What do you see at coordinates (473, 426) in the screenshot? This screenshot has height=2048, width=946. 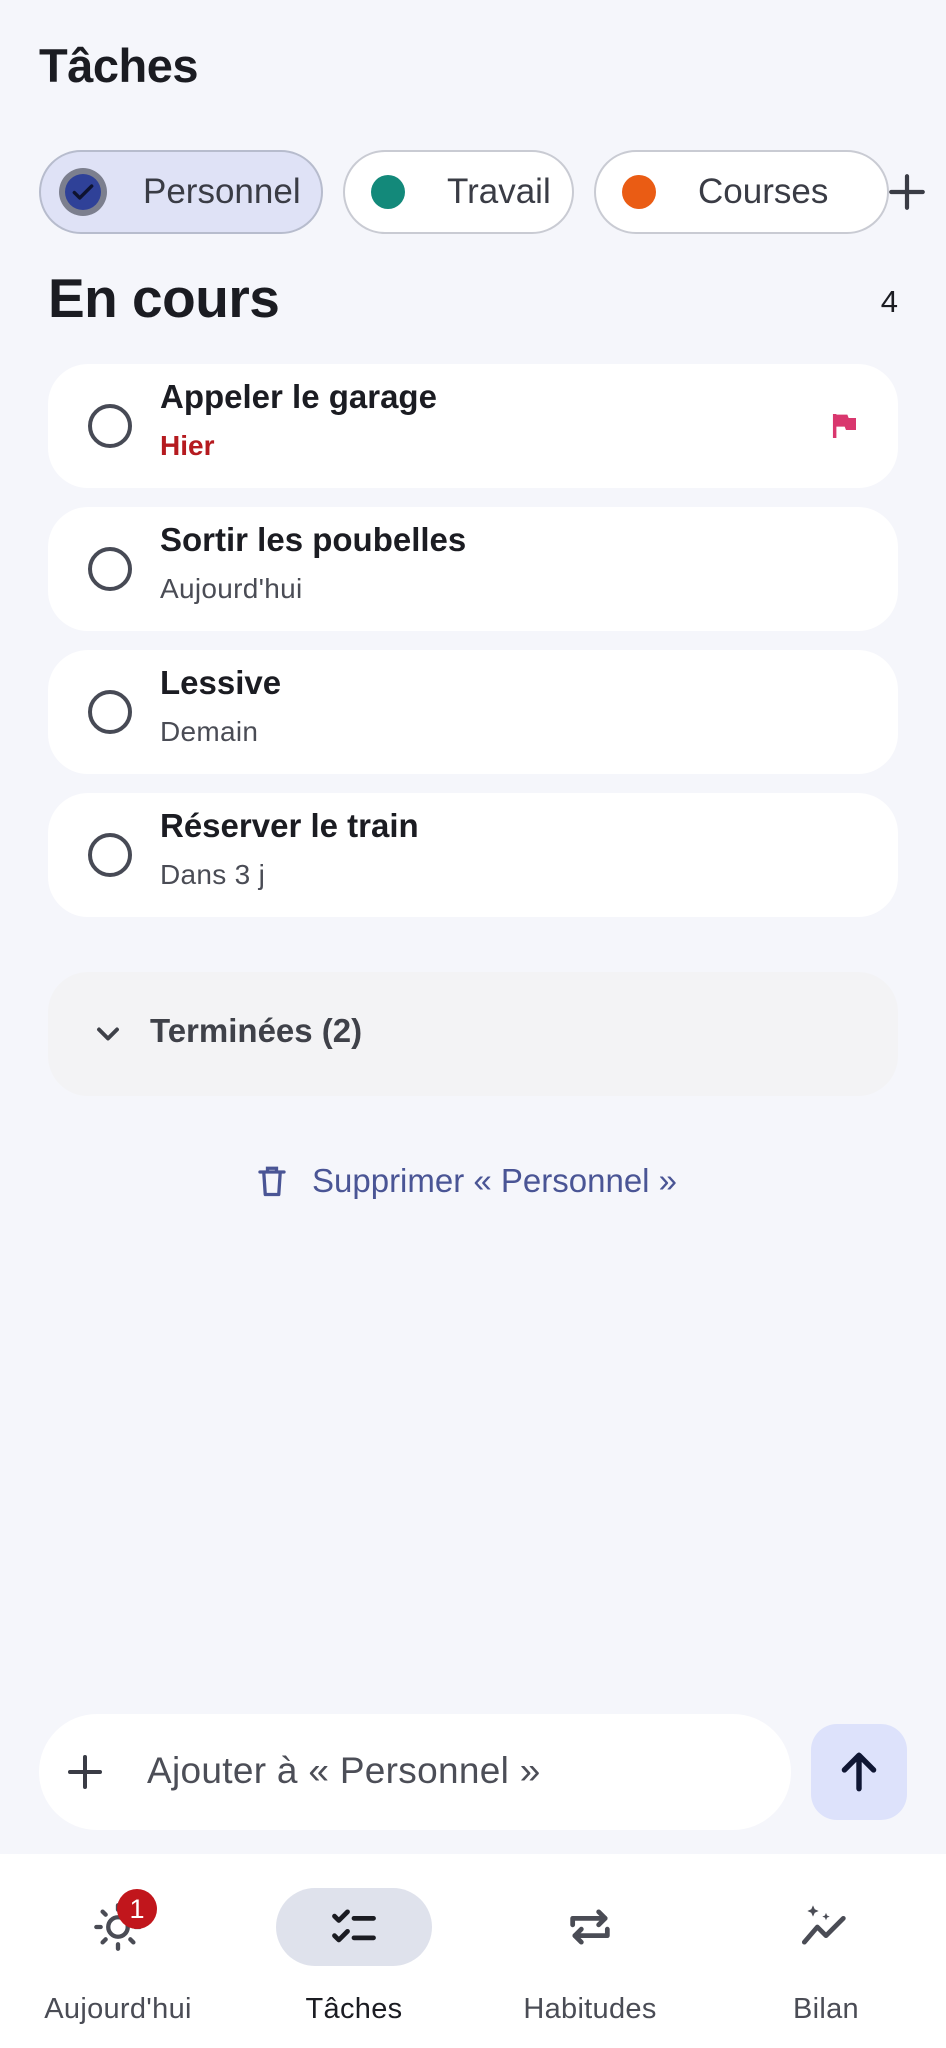 I see `task-item: Appeler le garage Hier` at bounding box center [473, 426].